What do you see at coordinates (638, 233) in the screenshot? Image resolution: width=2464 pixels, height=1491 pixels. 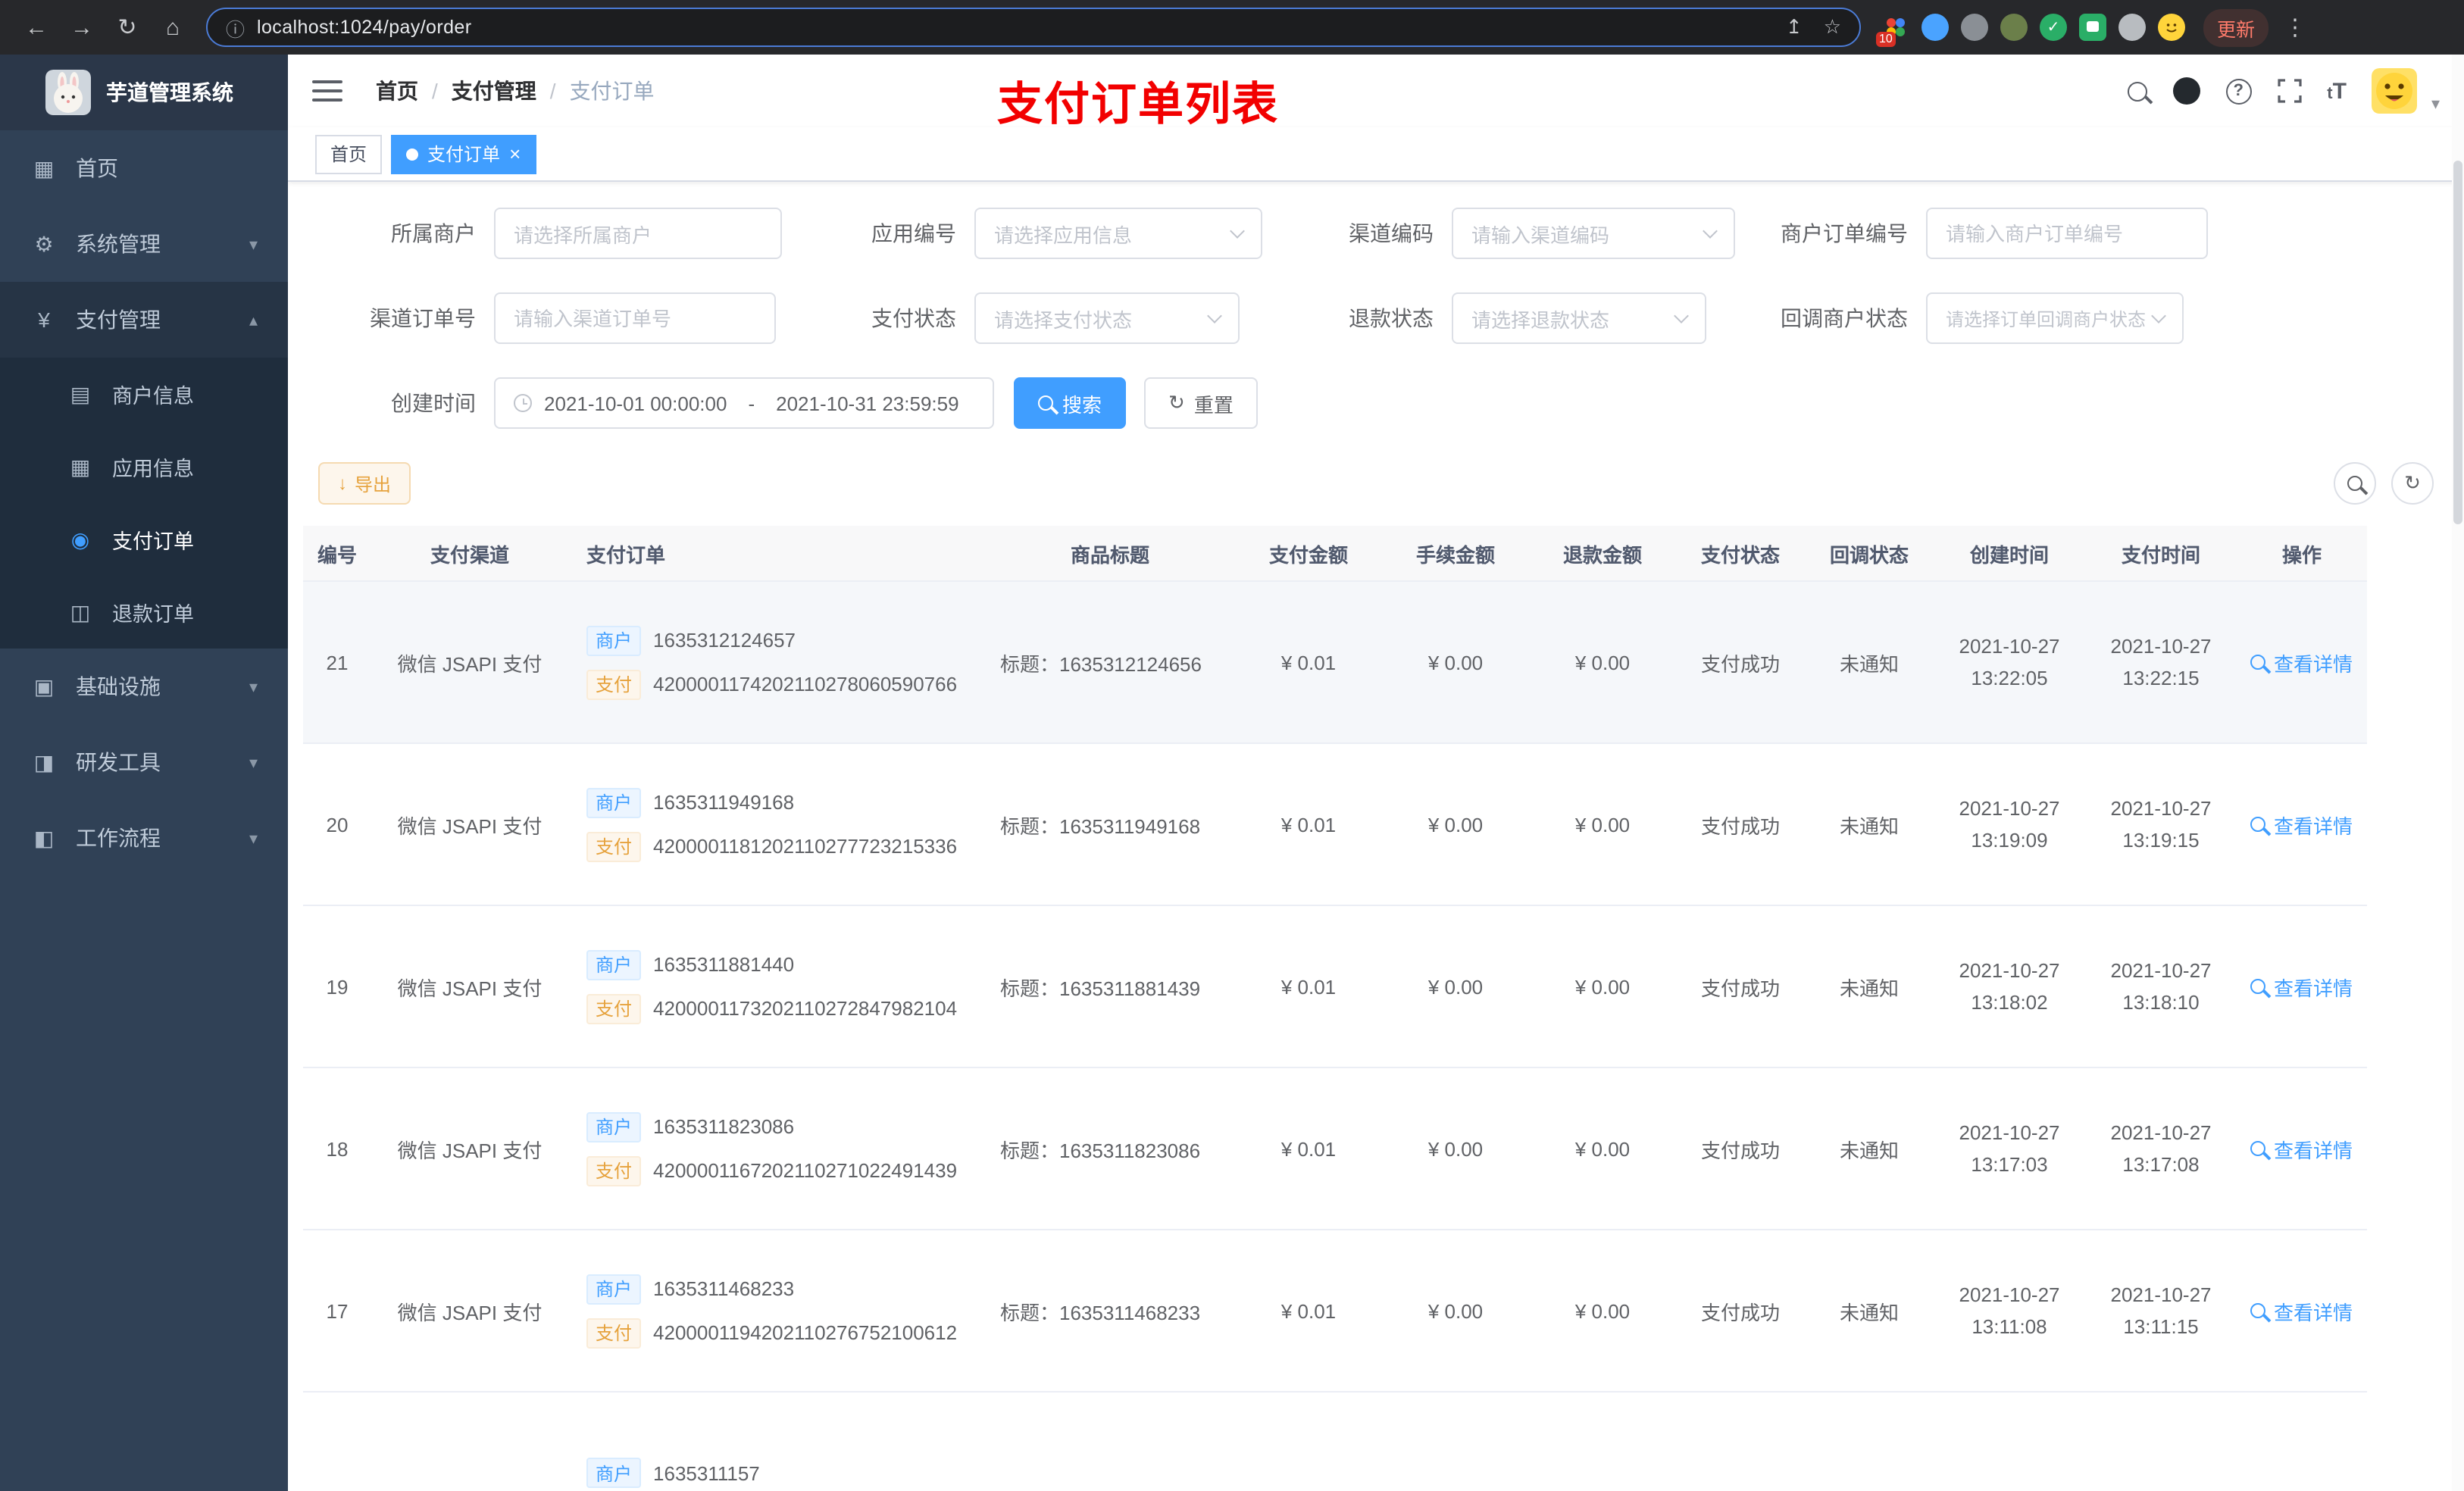 I see `merchant-select: 请选择所属商户` at bounding box center [638, 233].